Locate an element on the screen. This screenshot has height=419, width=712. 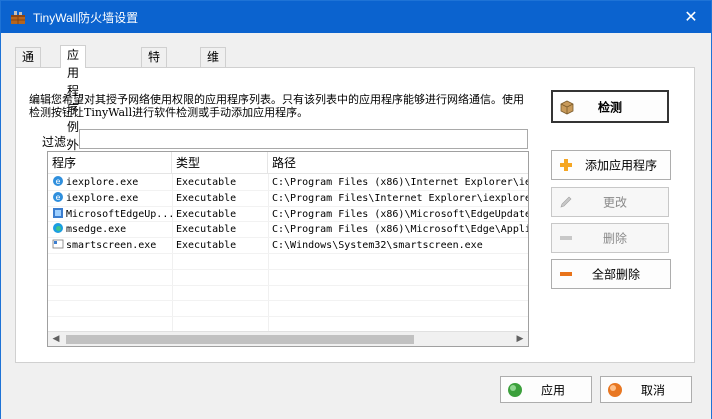
tab-maintenance: 维护 is located at coordinates (213, 64).